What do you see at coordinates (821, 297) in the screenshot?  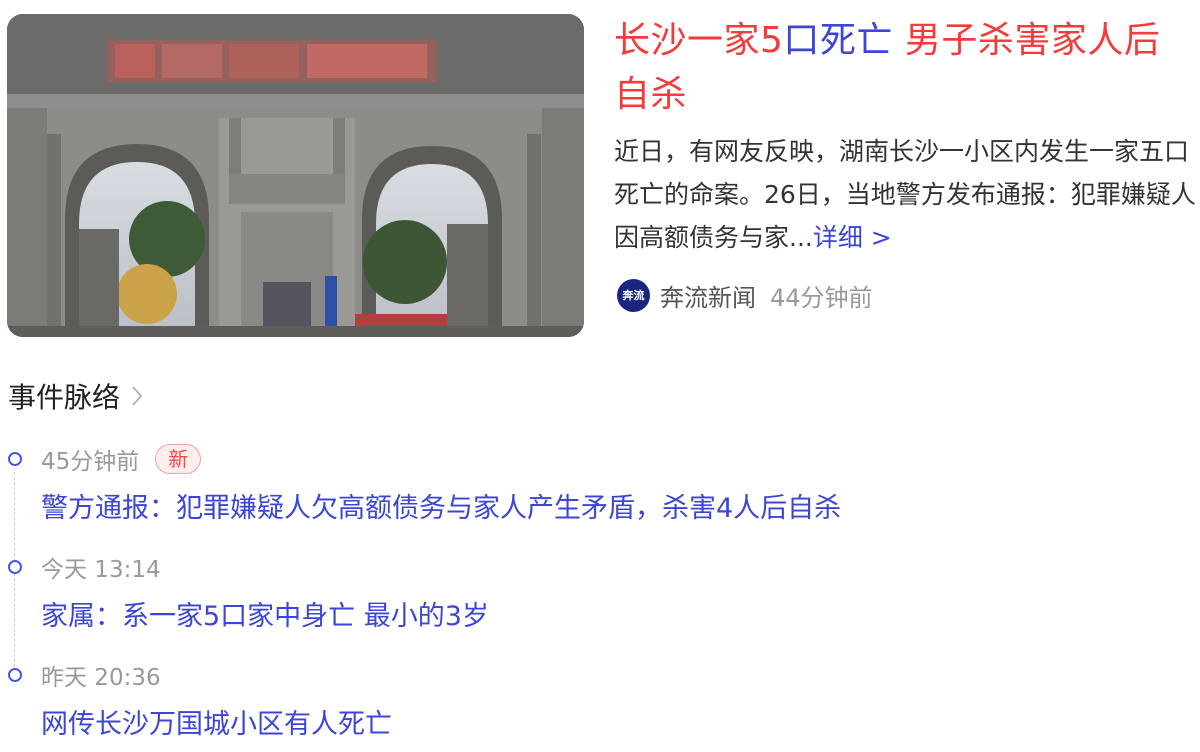 I see `publish-time: 44分钟前` at bounding box center [821, 297].